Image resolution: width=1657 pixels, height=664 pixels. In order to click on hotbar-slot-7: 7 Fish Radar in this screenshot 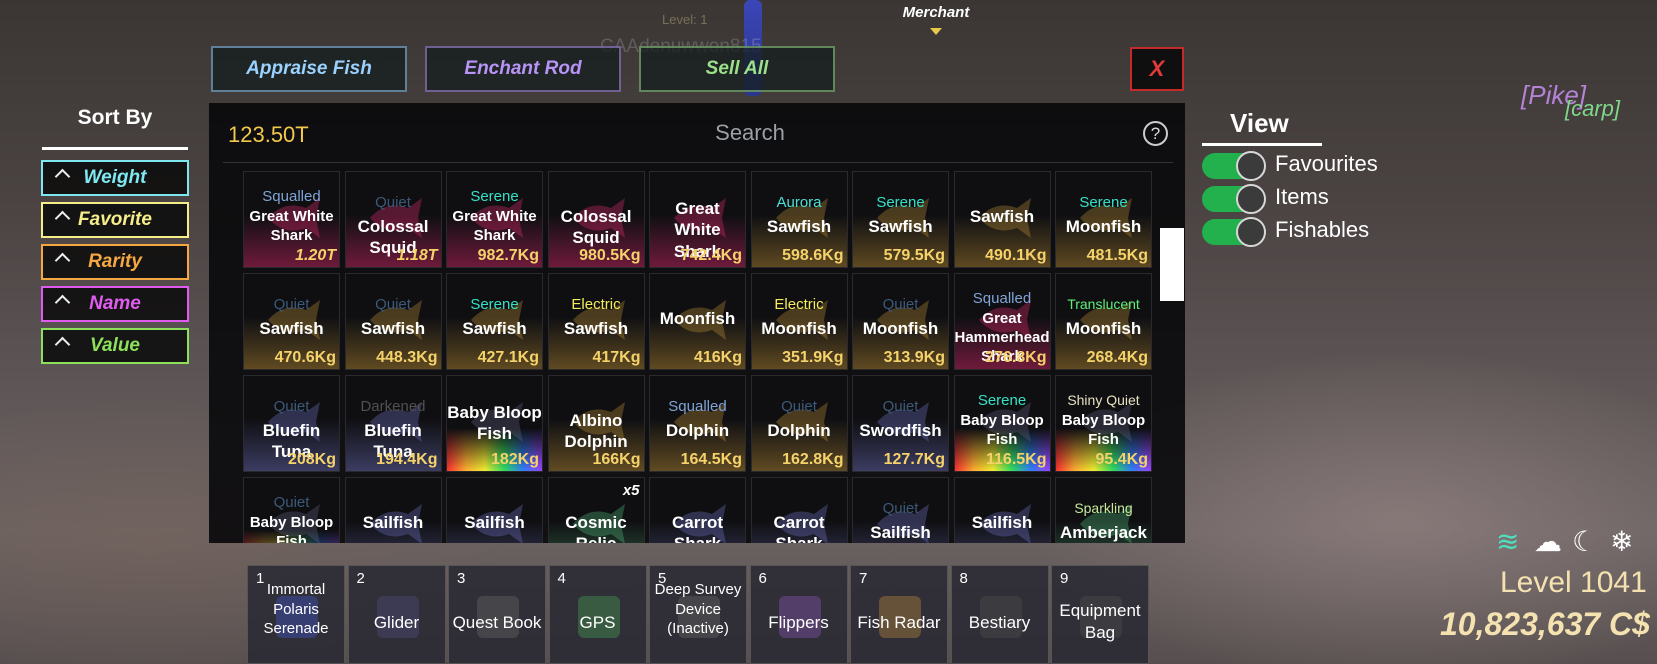, I will do `click(899, 614)`.